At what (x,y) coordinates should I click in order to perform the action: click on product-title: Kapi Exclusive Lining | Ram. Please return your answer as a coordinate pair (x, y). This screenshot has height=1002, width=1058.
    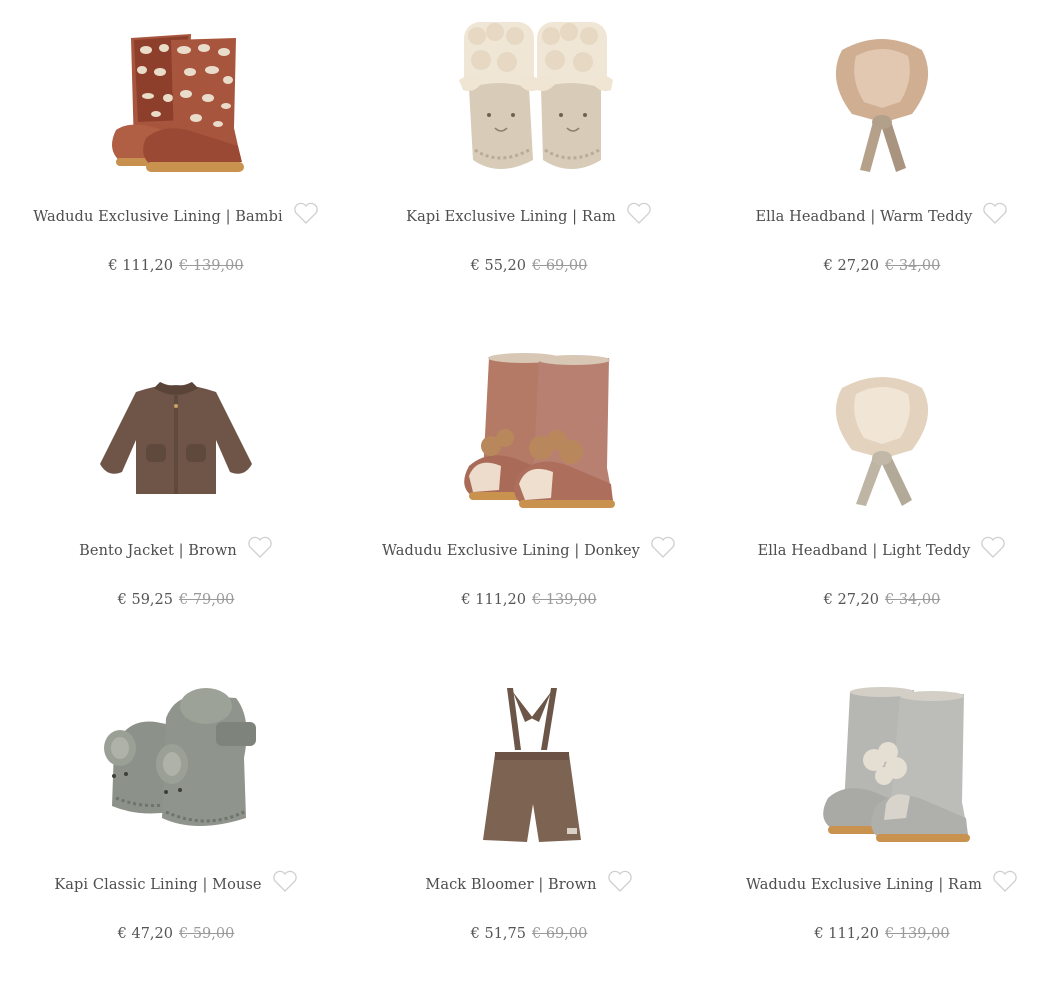
    Looking at the image, I should click on (511, 217).